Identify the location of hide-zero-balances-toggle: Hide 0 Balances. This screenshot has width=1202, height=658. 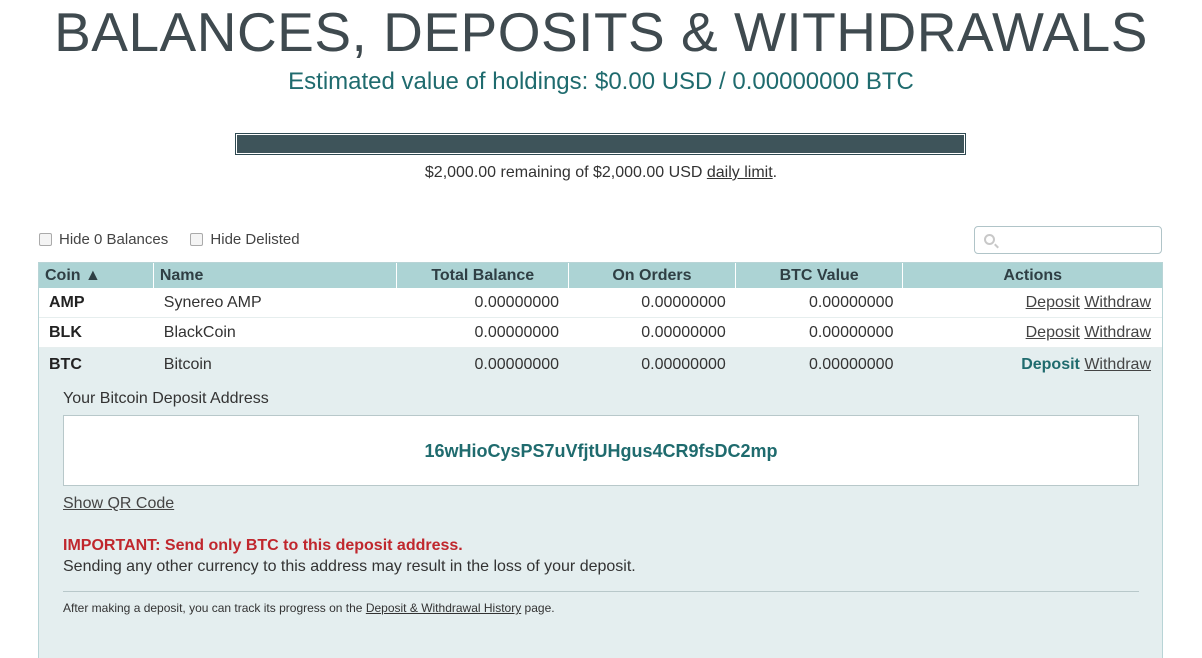
(103, 239).